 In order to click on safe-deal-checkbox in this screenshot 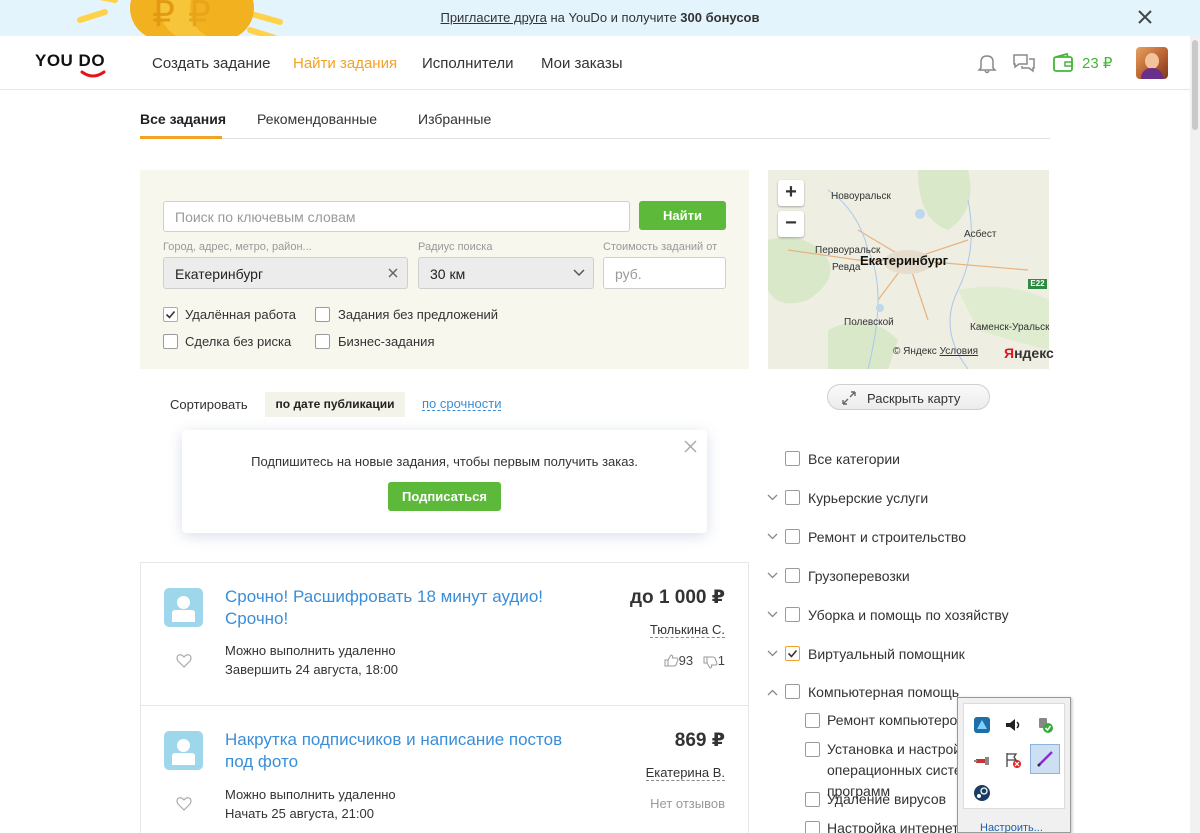, I will do `click(170, 341)`.